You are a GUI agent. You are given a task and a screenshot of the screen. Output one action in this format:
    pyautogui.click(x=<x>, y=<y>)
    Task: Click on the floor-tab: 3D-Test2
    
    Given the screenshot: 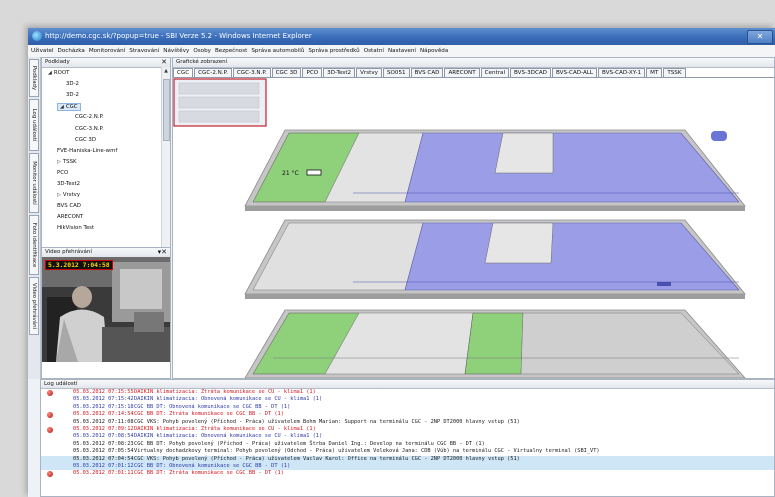 What is the action you would take?
    pyautogui.click(x=339, y=72)
    